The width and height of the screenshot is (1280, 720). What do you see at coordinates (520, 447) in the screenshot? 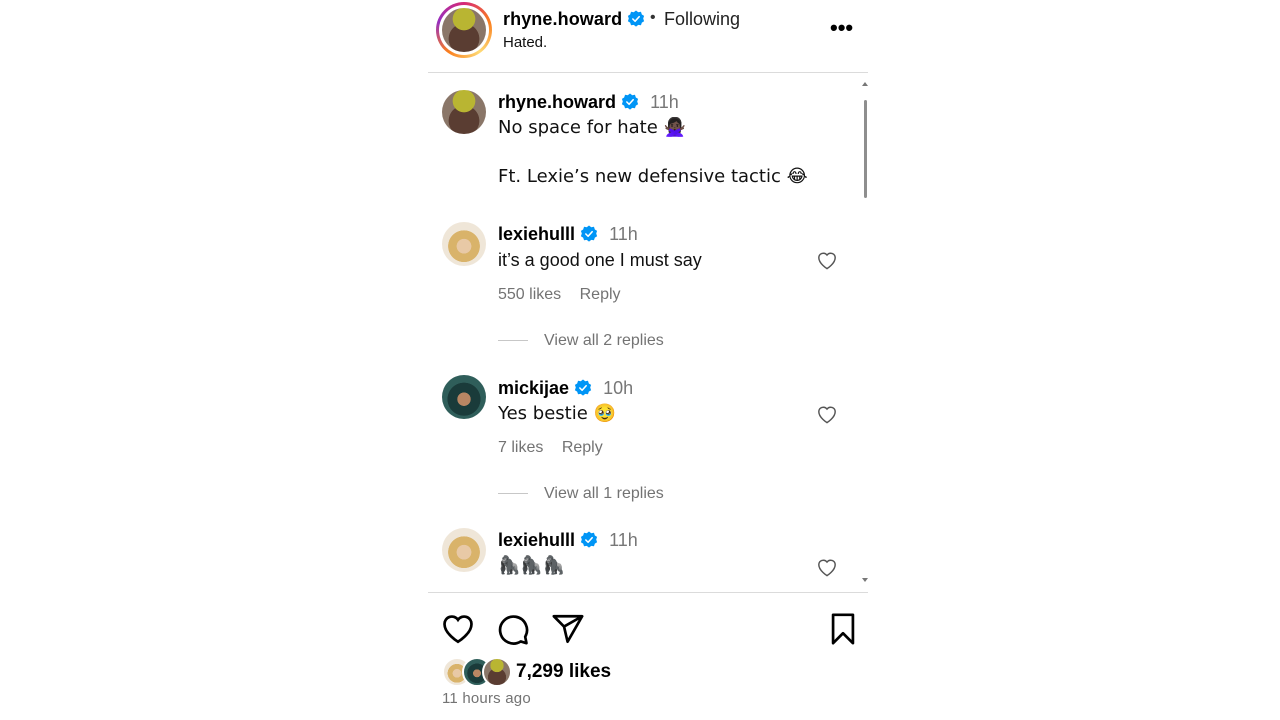
I see `comment-likes: 7 likes` at bounding box center [520, 447].